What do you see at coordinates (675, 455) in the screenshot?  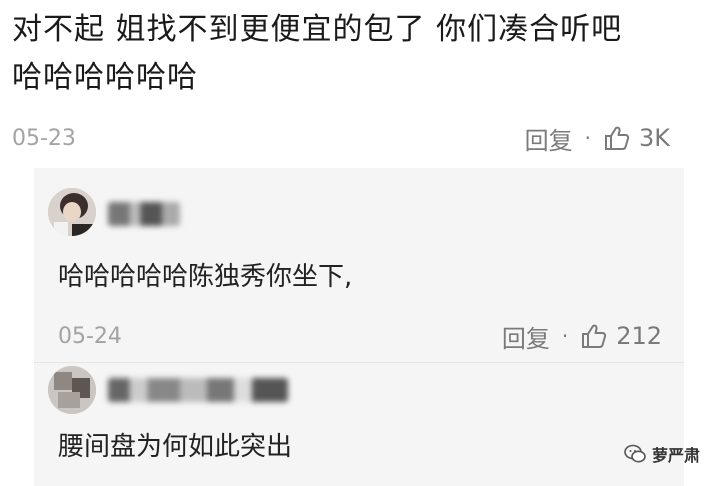 I see `watermark-text: 萝严肃` at bounding box center [675, 455].